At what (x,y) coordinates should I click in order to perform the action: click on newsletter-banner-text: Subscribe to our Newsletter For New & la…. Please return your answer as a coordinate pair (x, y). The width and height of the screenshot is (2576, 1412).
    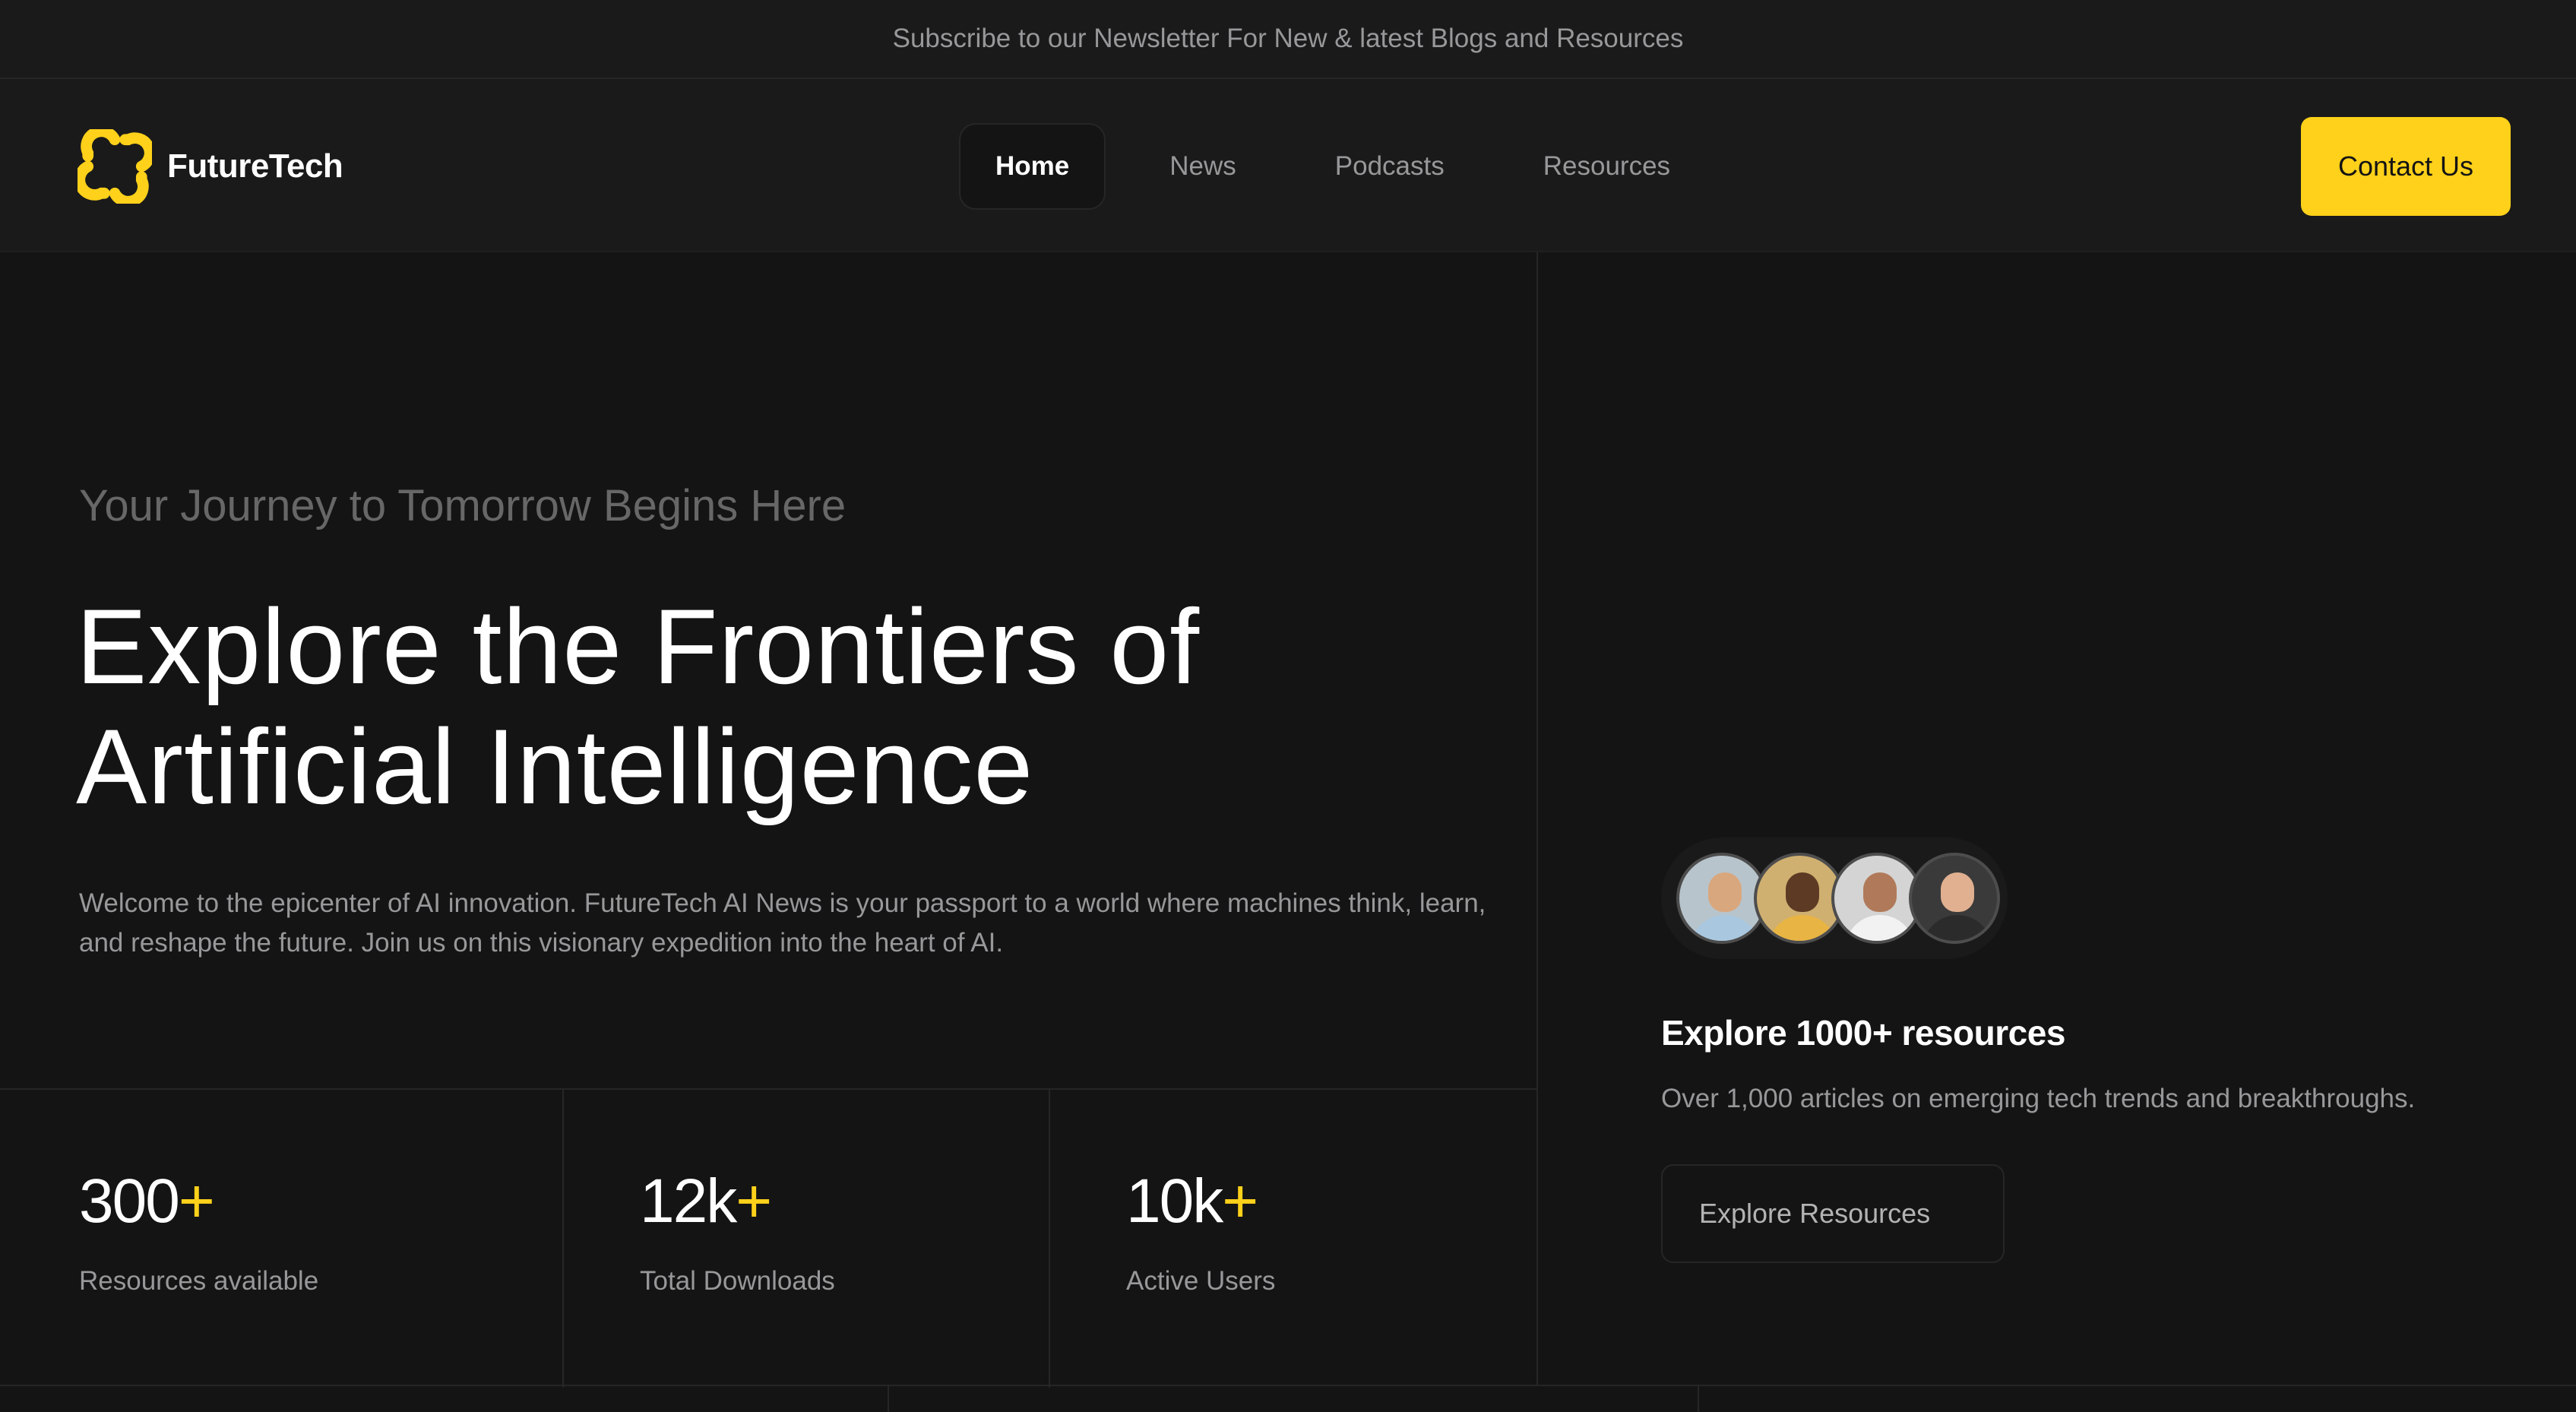
    Looking at the image, I should click on (1288, 38).